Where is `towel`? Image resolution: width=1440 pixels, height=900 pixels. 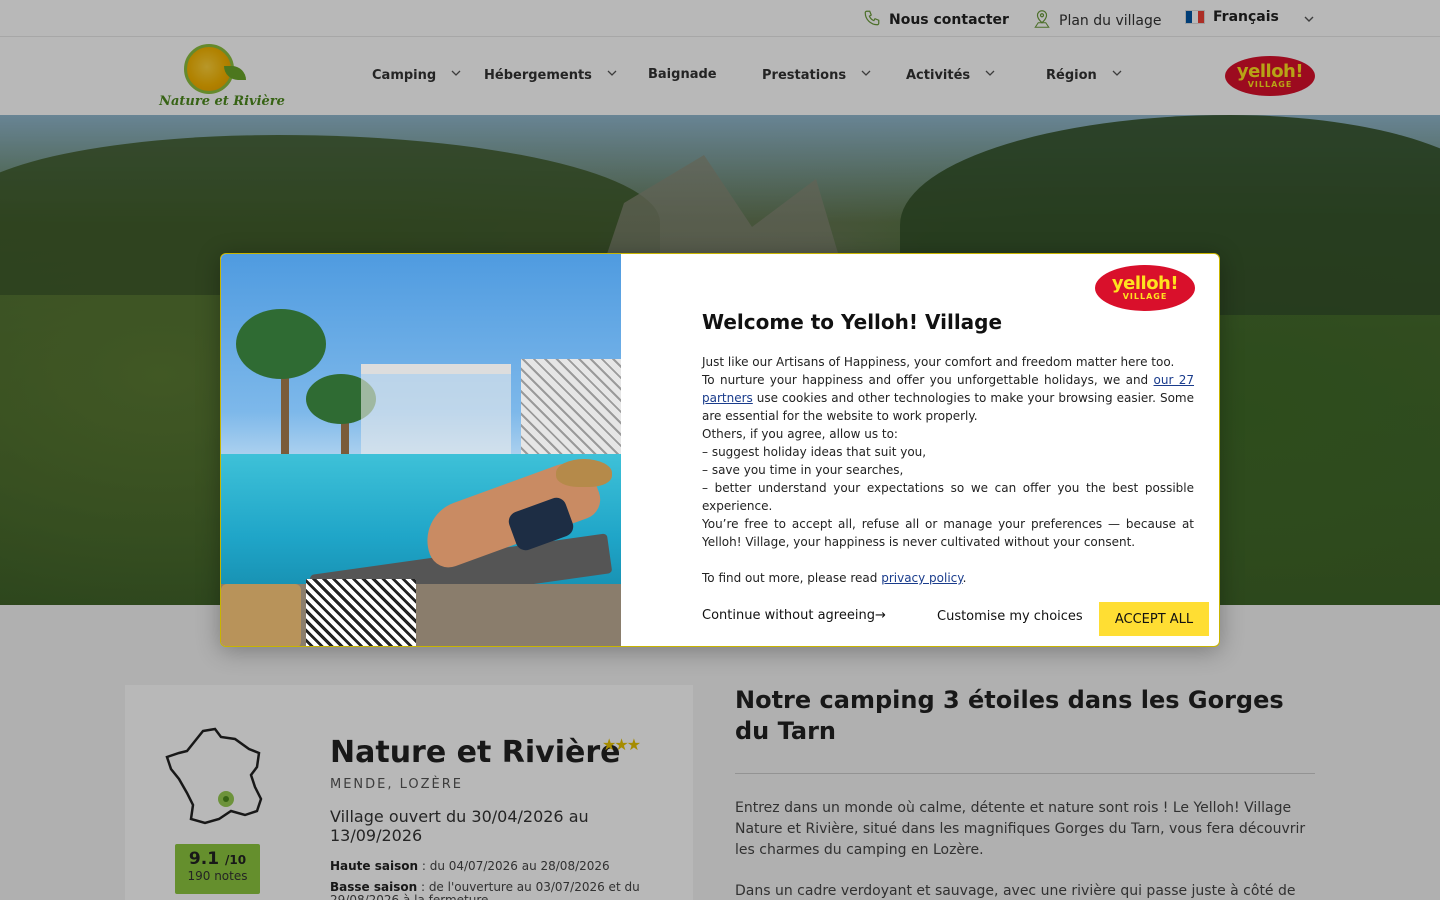
towel is located at coordinates (361, 612).